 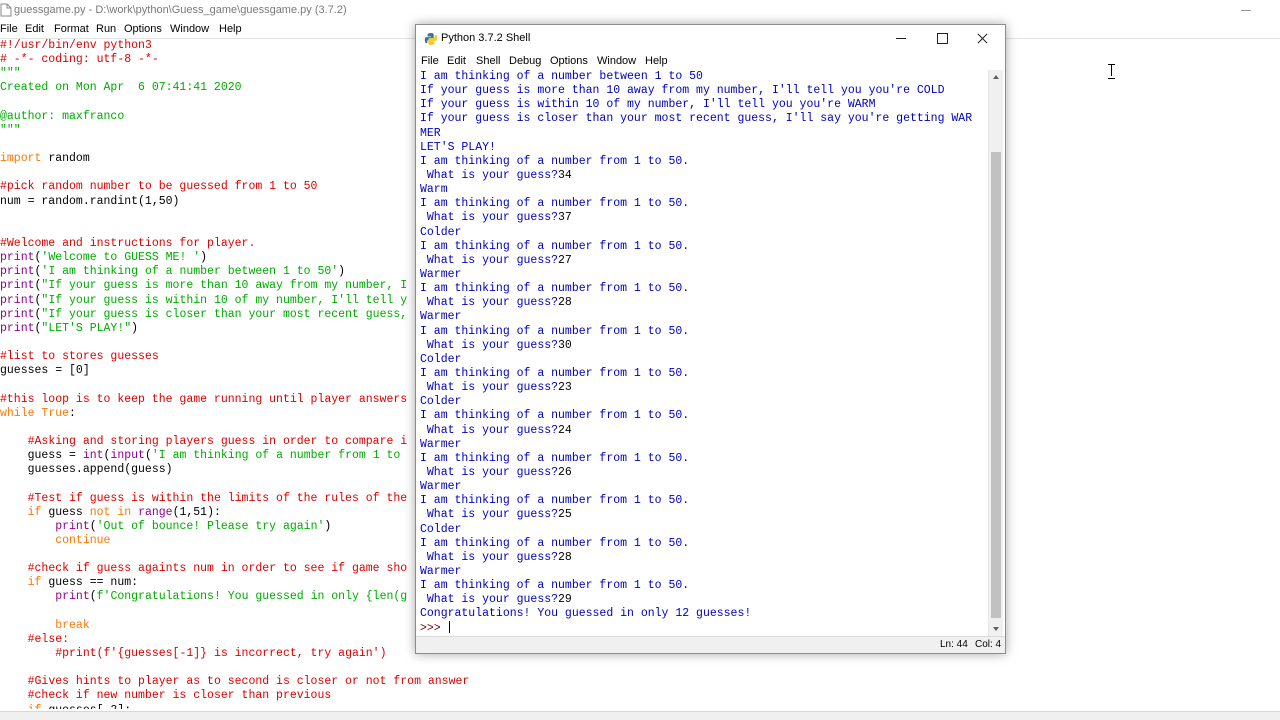 What do you see at coordinates (983, 39) in the screenshot?
I see `close-icon` at bounding box center [983, 39].